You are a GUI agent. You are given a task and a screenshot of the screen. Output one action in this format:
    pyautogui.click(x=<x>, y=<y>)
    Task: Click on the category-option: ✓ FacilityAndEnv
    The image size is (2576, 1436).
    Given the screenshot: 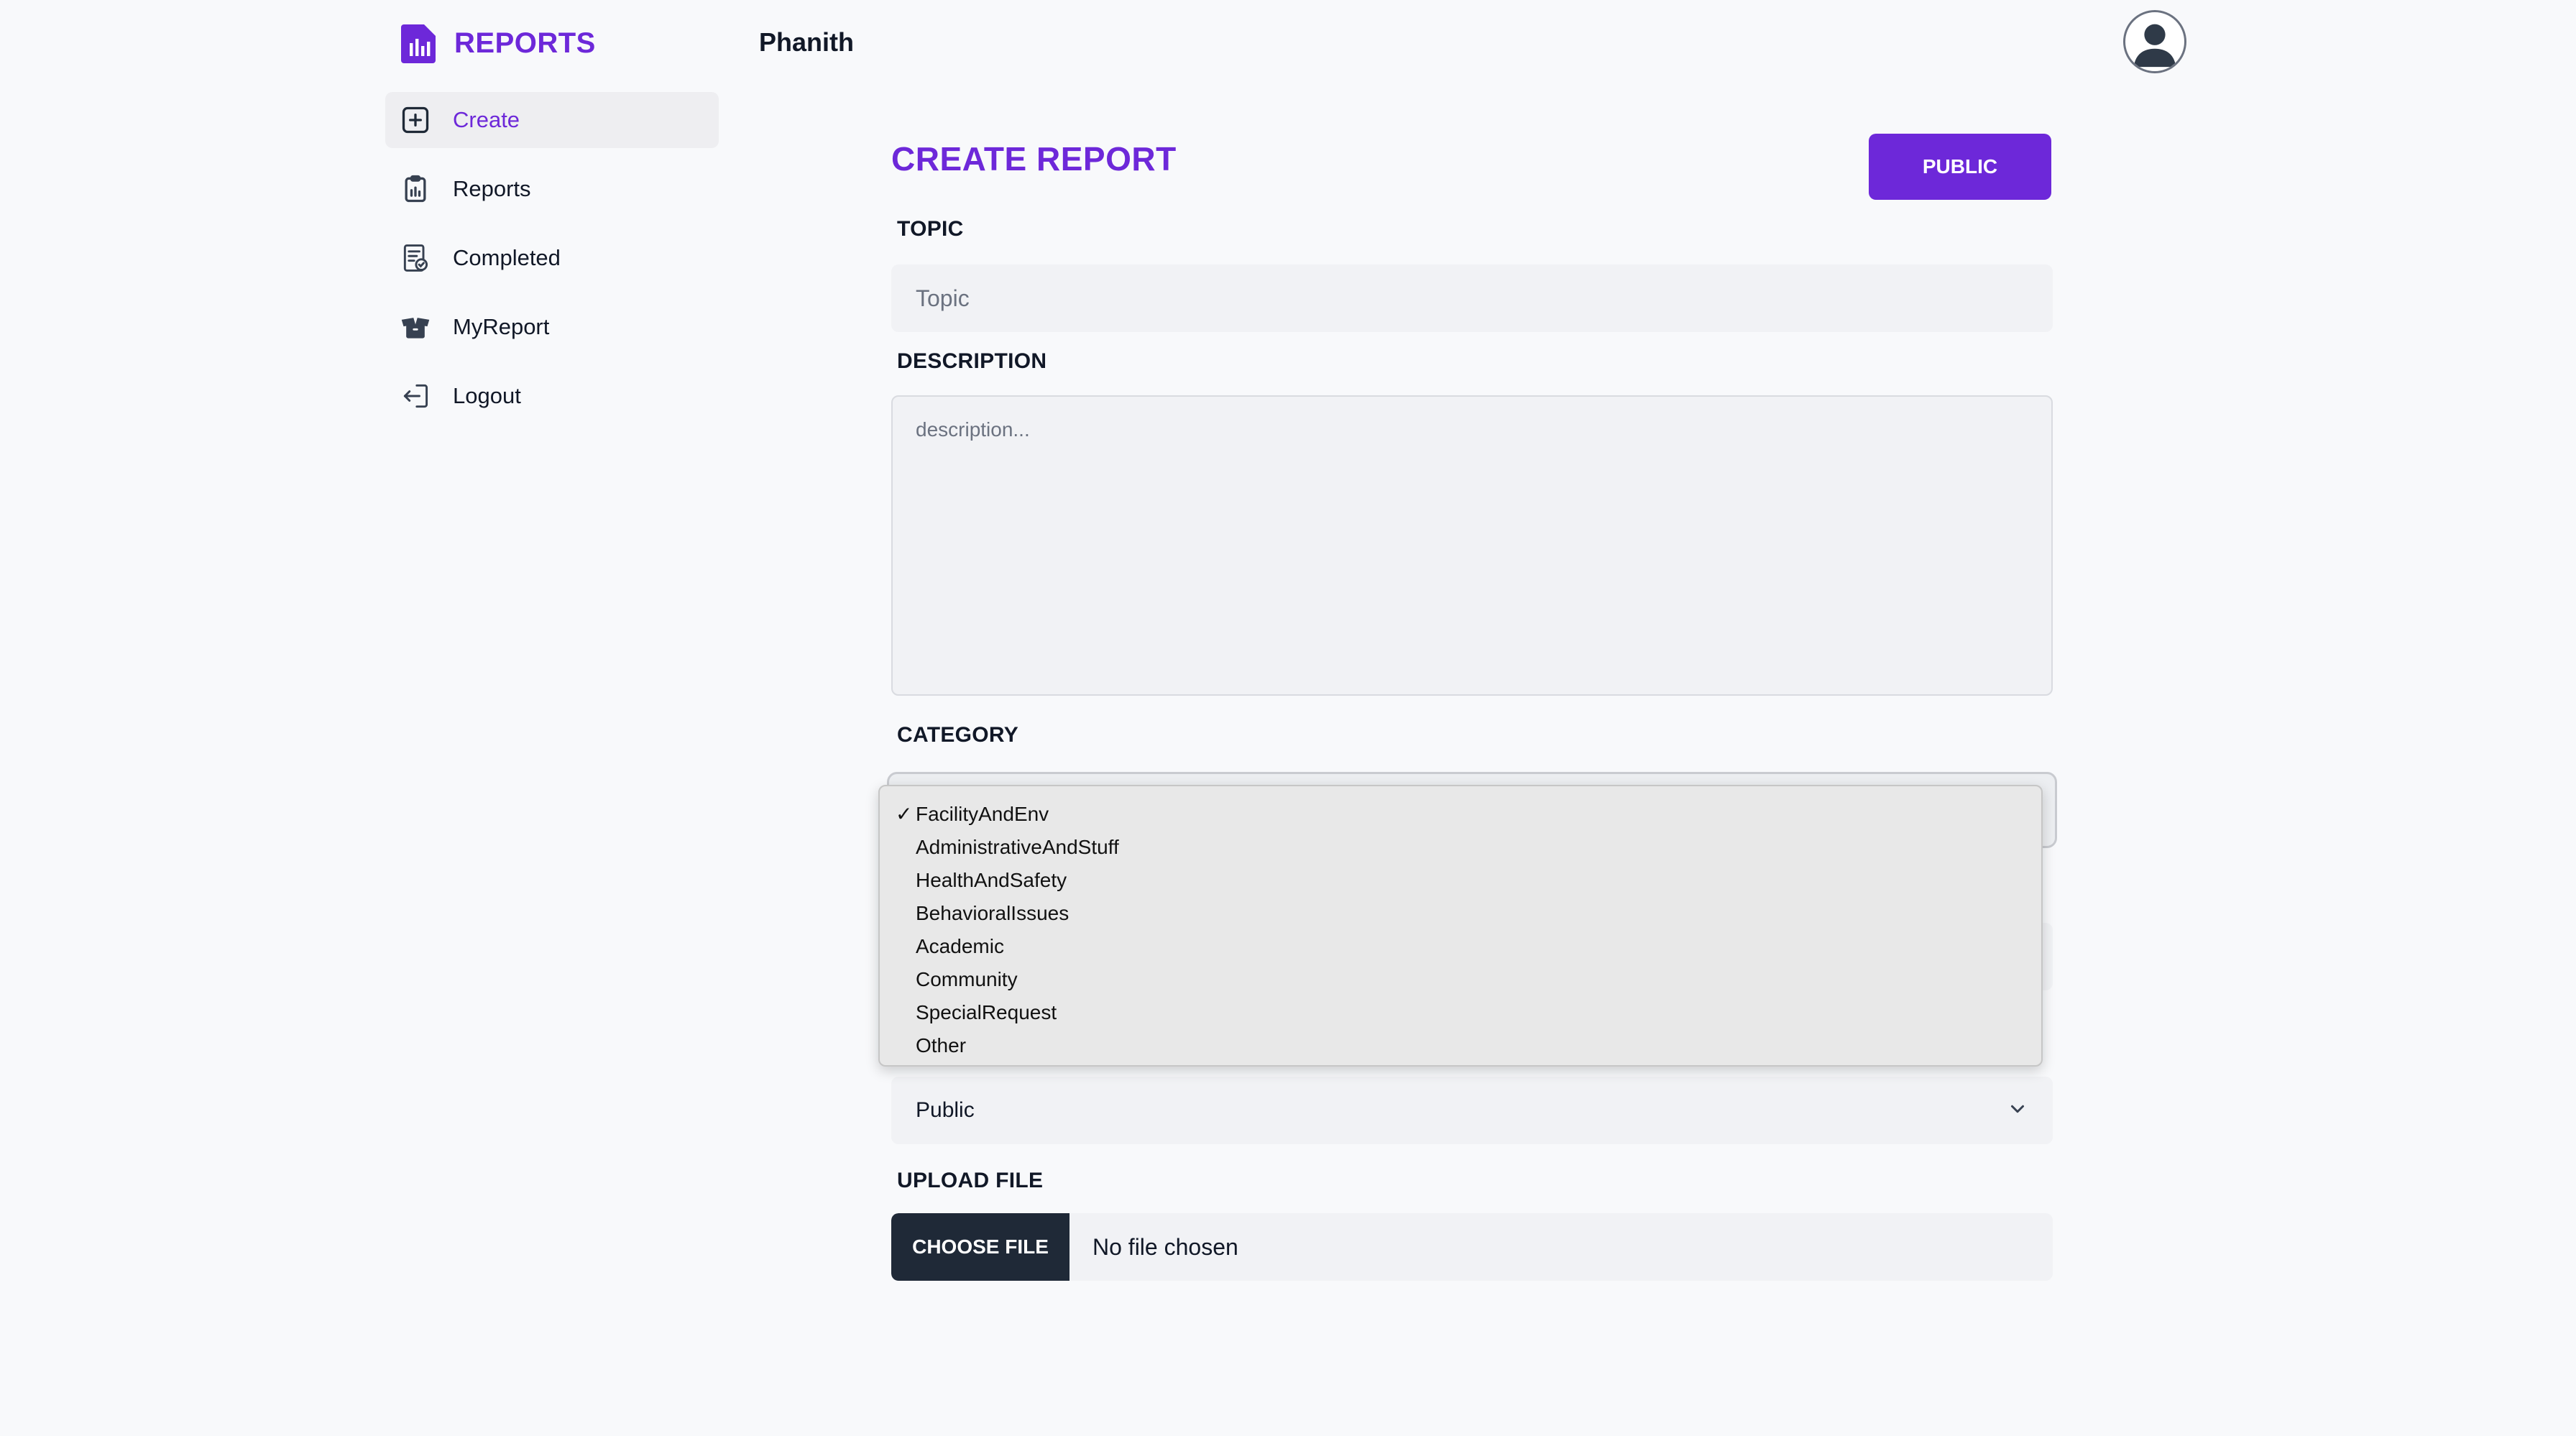 What is the action you would take?
    pyautogui.click(x=1460, y=815)
    